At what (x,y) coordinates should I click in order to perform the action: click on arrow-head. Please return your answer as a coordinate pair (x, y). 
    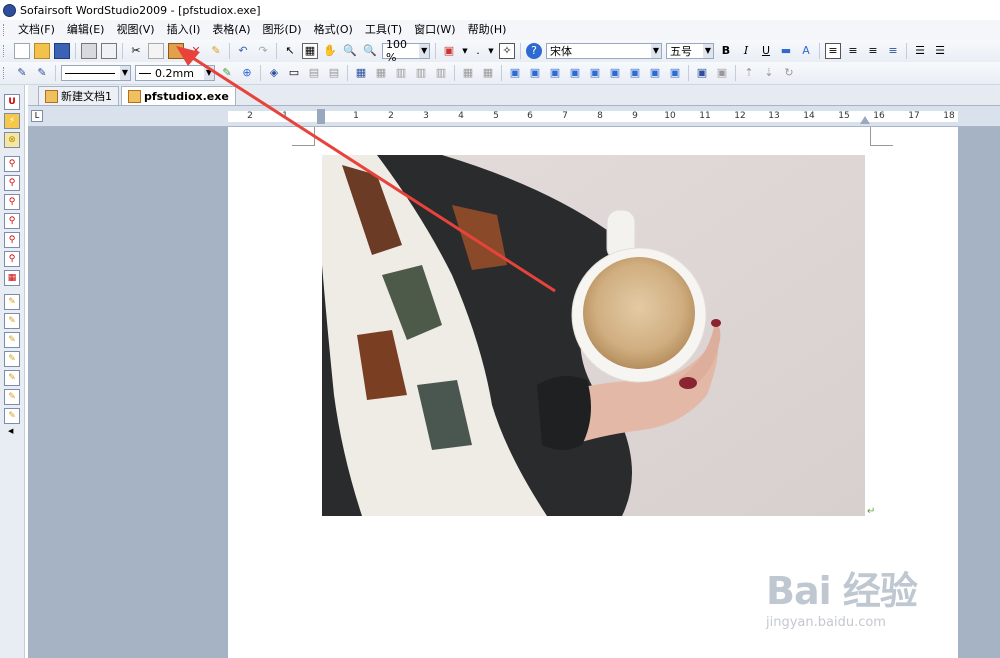
    Looking at the image, I should click on (188, 56).